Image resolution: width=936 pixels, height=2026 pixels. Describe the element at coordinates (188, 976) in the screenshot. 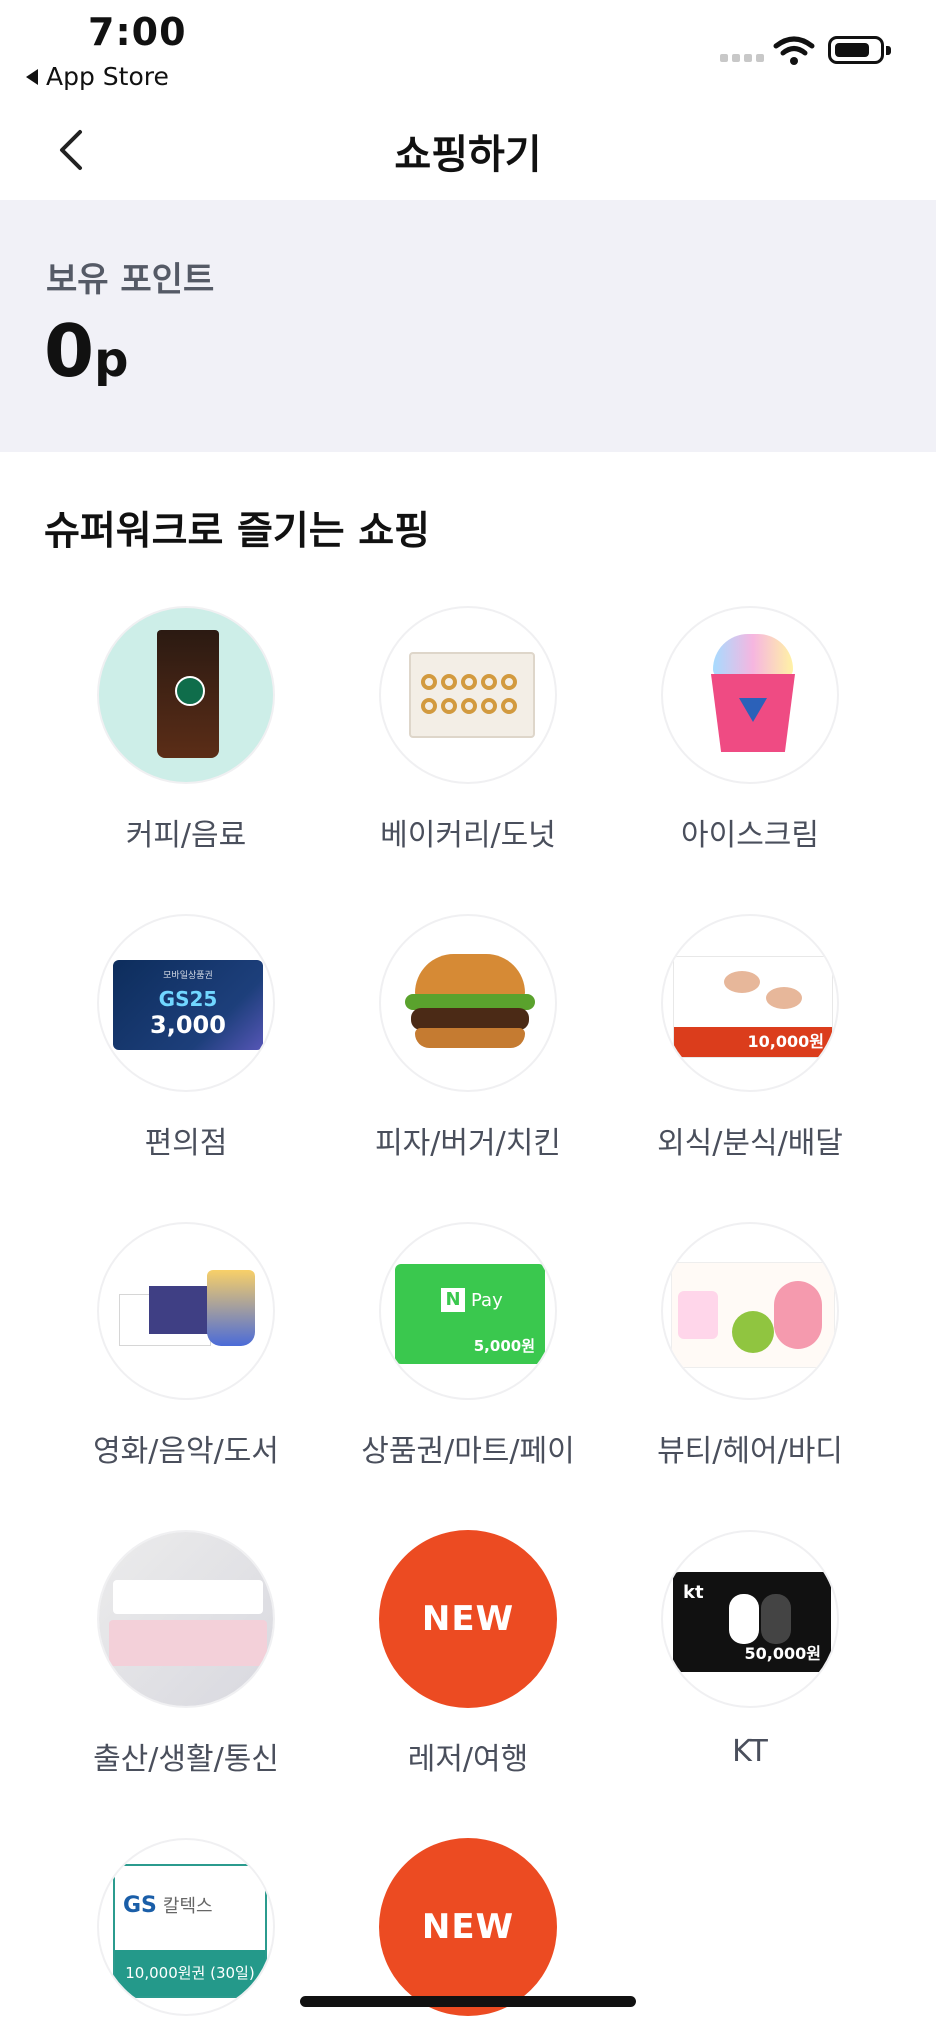

I see `gs25-card-top: 모바일상품권` at that location.